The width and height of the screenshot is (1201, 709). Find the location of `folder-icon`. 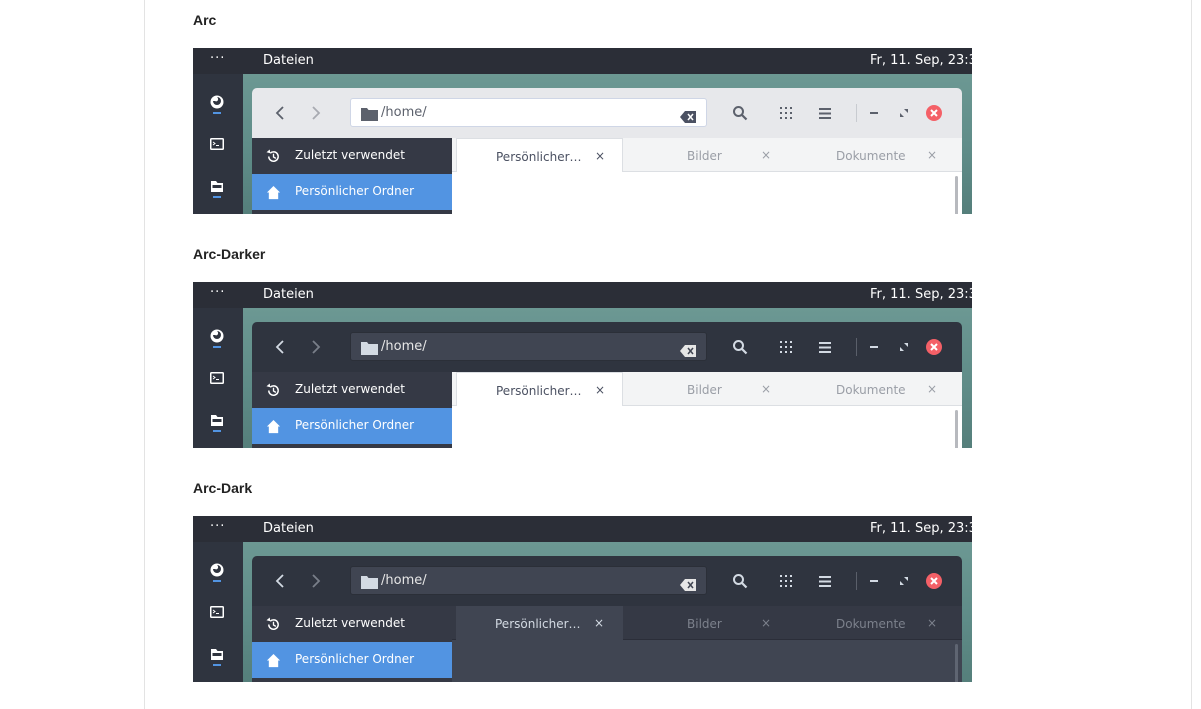

folder-icon is located at coordinates (369, 581).